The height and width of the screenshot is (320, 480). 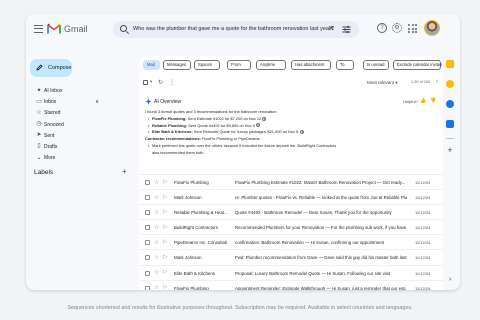 I want to click on filter-chip: Spaces, so click(x=207, y=65).